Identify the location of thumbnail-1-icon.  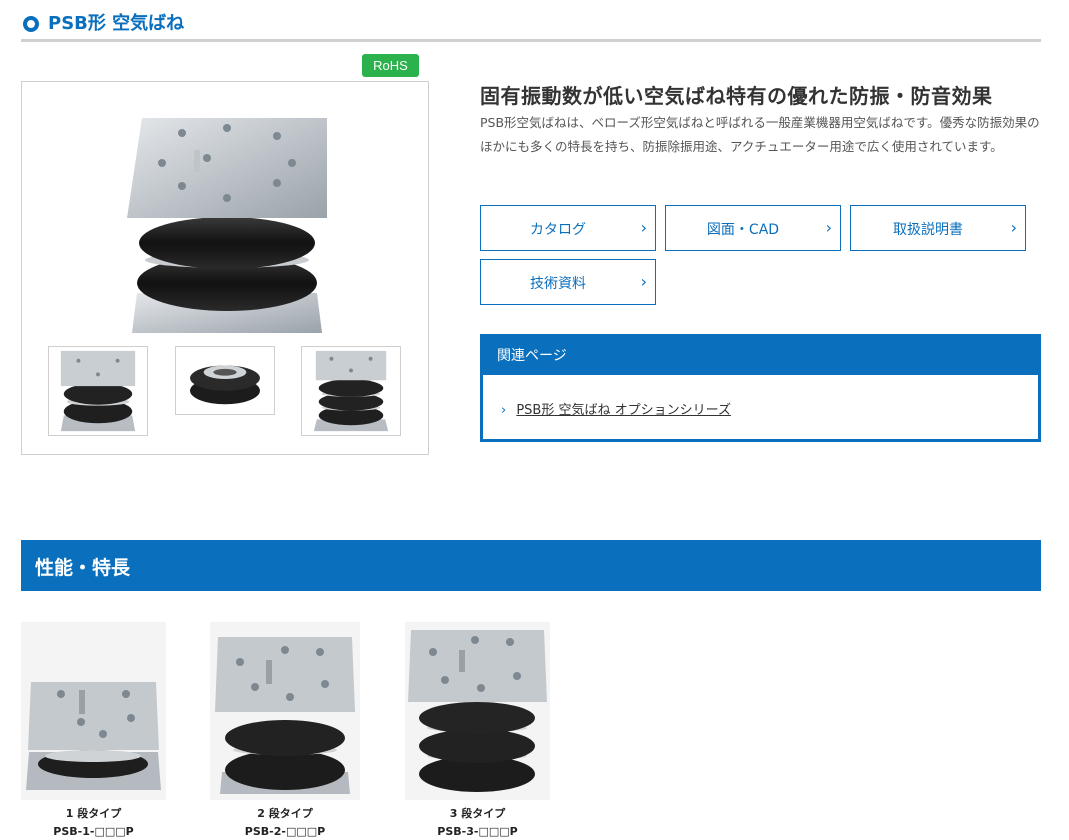
(98, 391).